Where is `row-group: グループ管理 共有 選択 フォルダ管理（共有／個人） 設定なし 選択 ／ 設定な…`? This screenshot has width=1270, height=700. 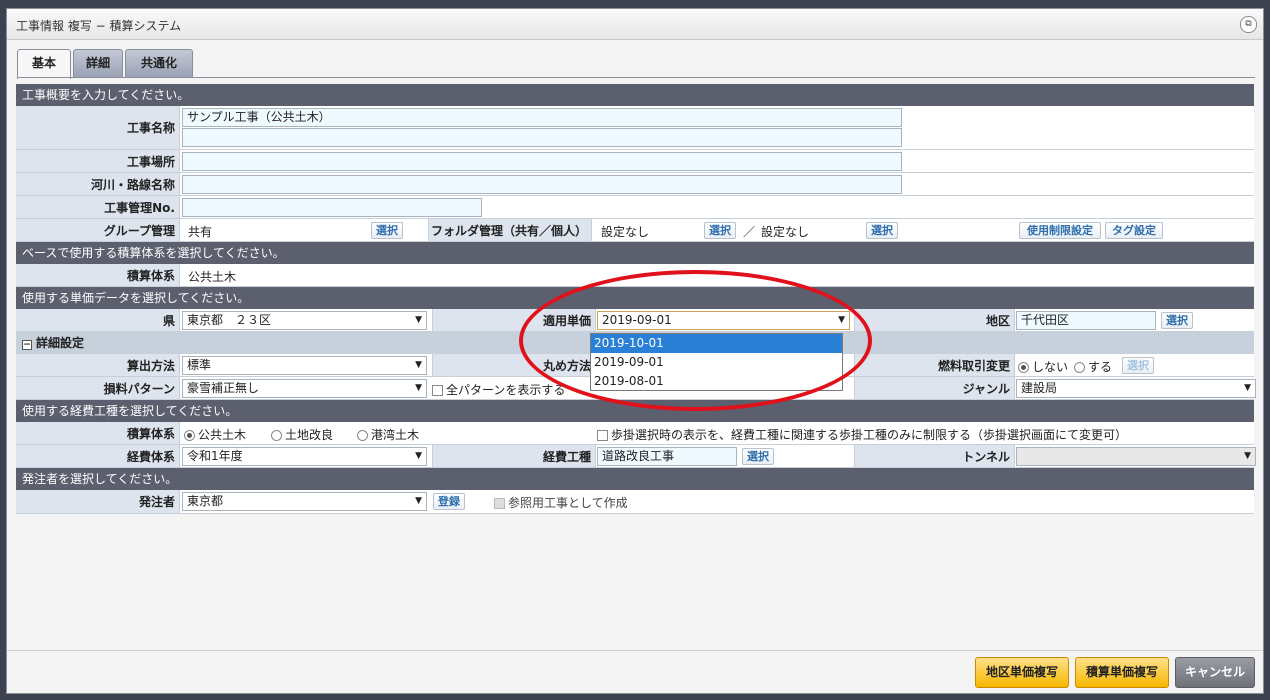
row-group: グループ管理 共有 選択 フォルダ管理（共有／個人） 設定なし 選択 ／ 設定な… is located at coordinates (635, 230).